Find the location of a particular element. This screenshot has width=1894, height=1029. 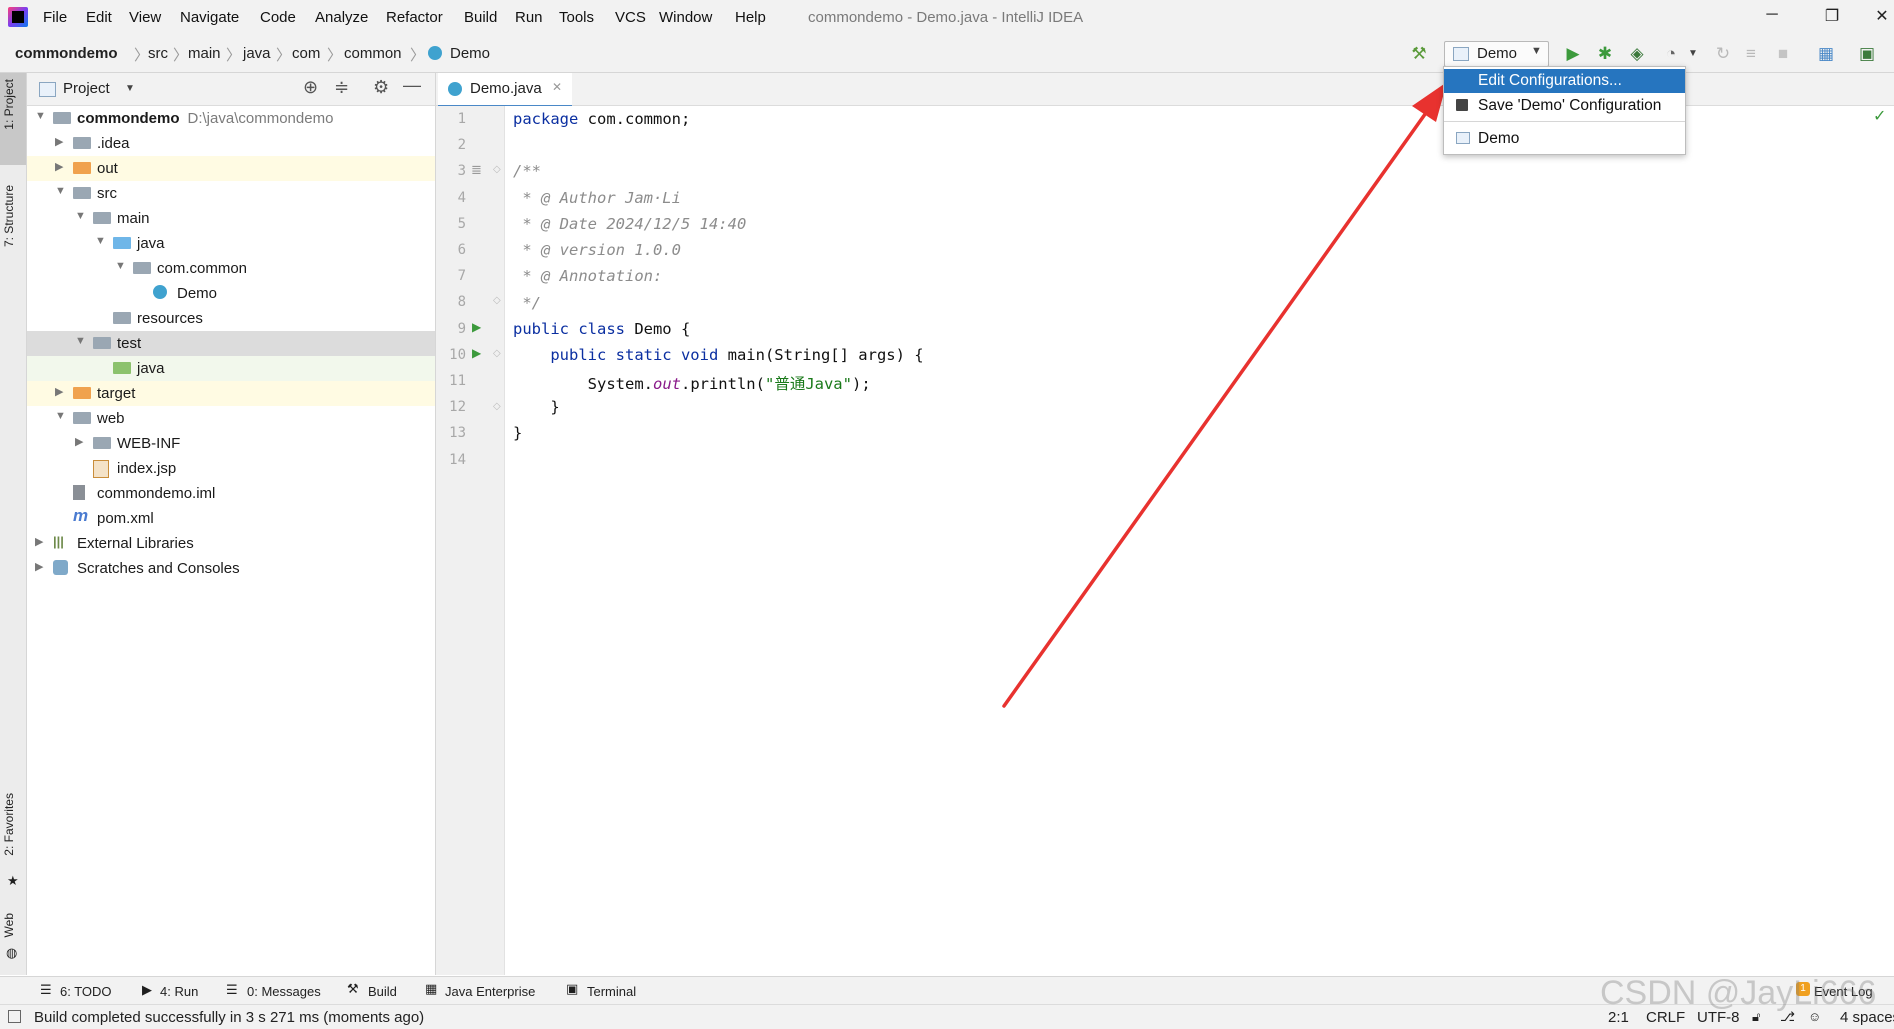

tree-row-resources: resources is located at coordinates (231, 318).